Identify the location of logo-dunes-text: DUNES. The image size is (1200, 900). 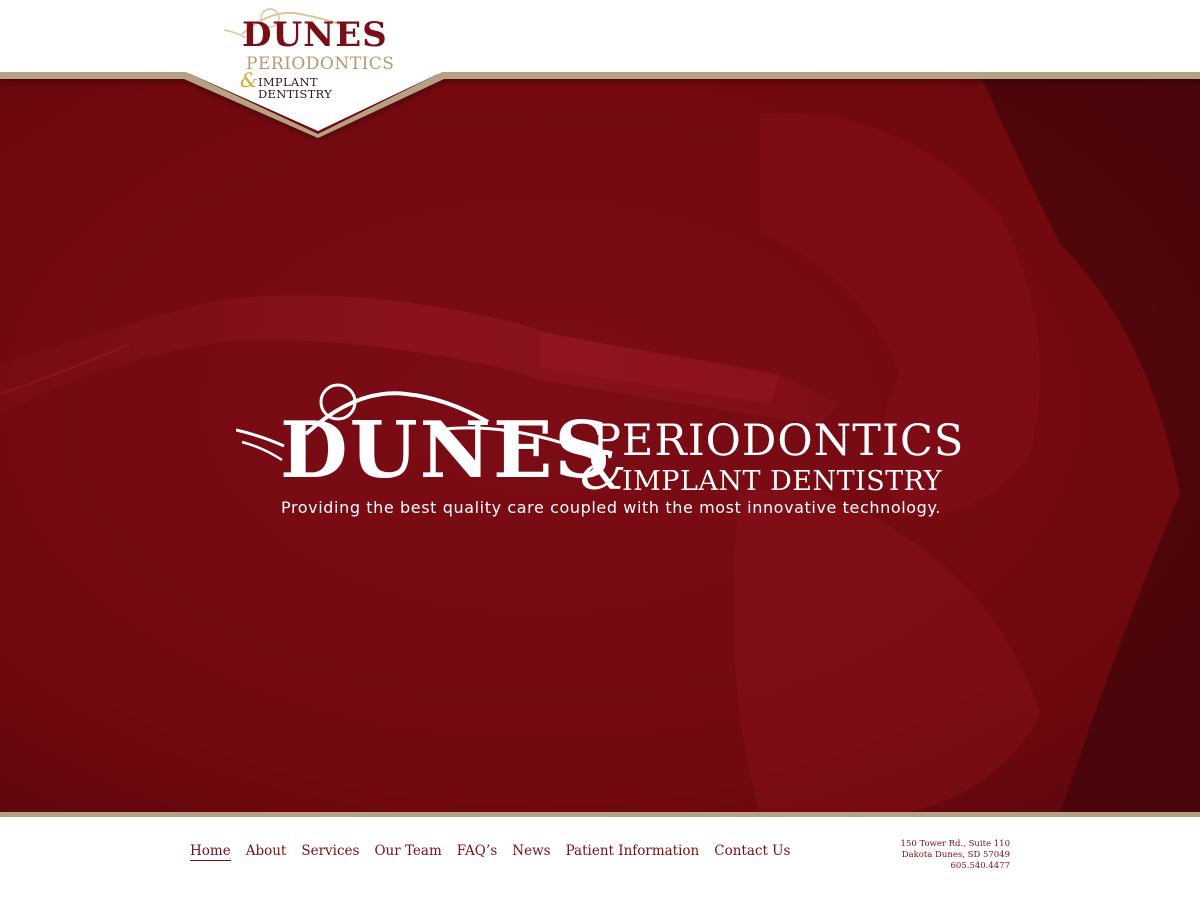
(315, 35).